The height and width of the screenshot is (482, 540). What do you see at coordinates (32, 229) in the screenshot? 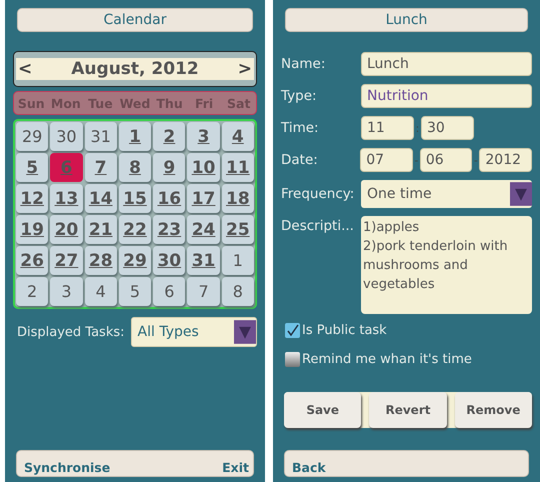
I see `day-button: 19` at bounding box center [32, 229].